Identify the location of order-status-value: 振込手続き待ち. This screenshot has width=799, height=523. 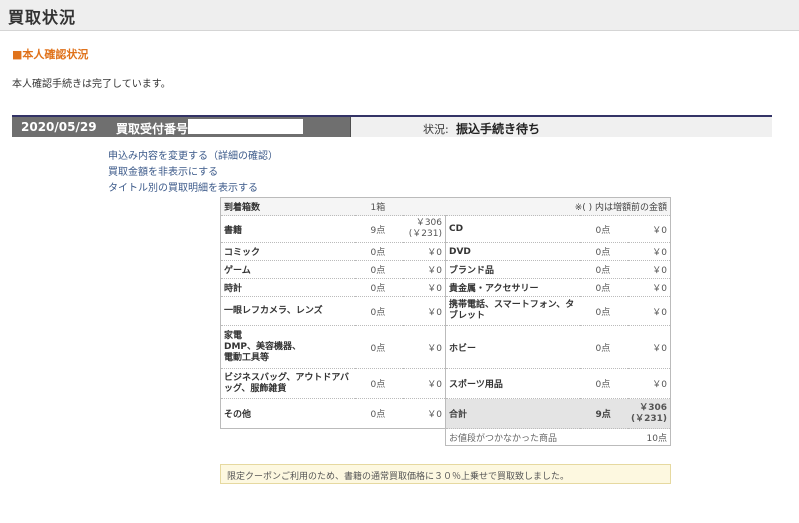
(498, 129).